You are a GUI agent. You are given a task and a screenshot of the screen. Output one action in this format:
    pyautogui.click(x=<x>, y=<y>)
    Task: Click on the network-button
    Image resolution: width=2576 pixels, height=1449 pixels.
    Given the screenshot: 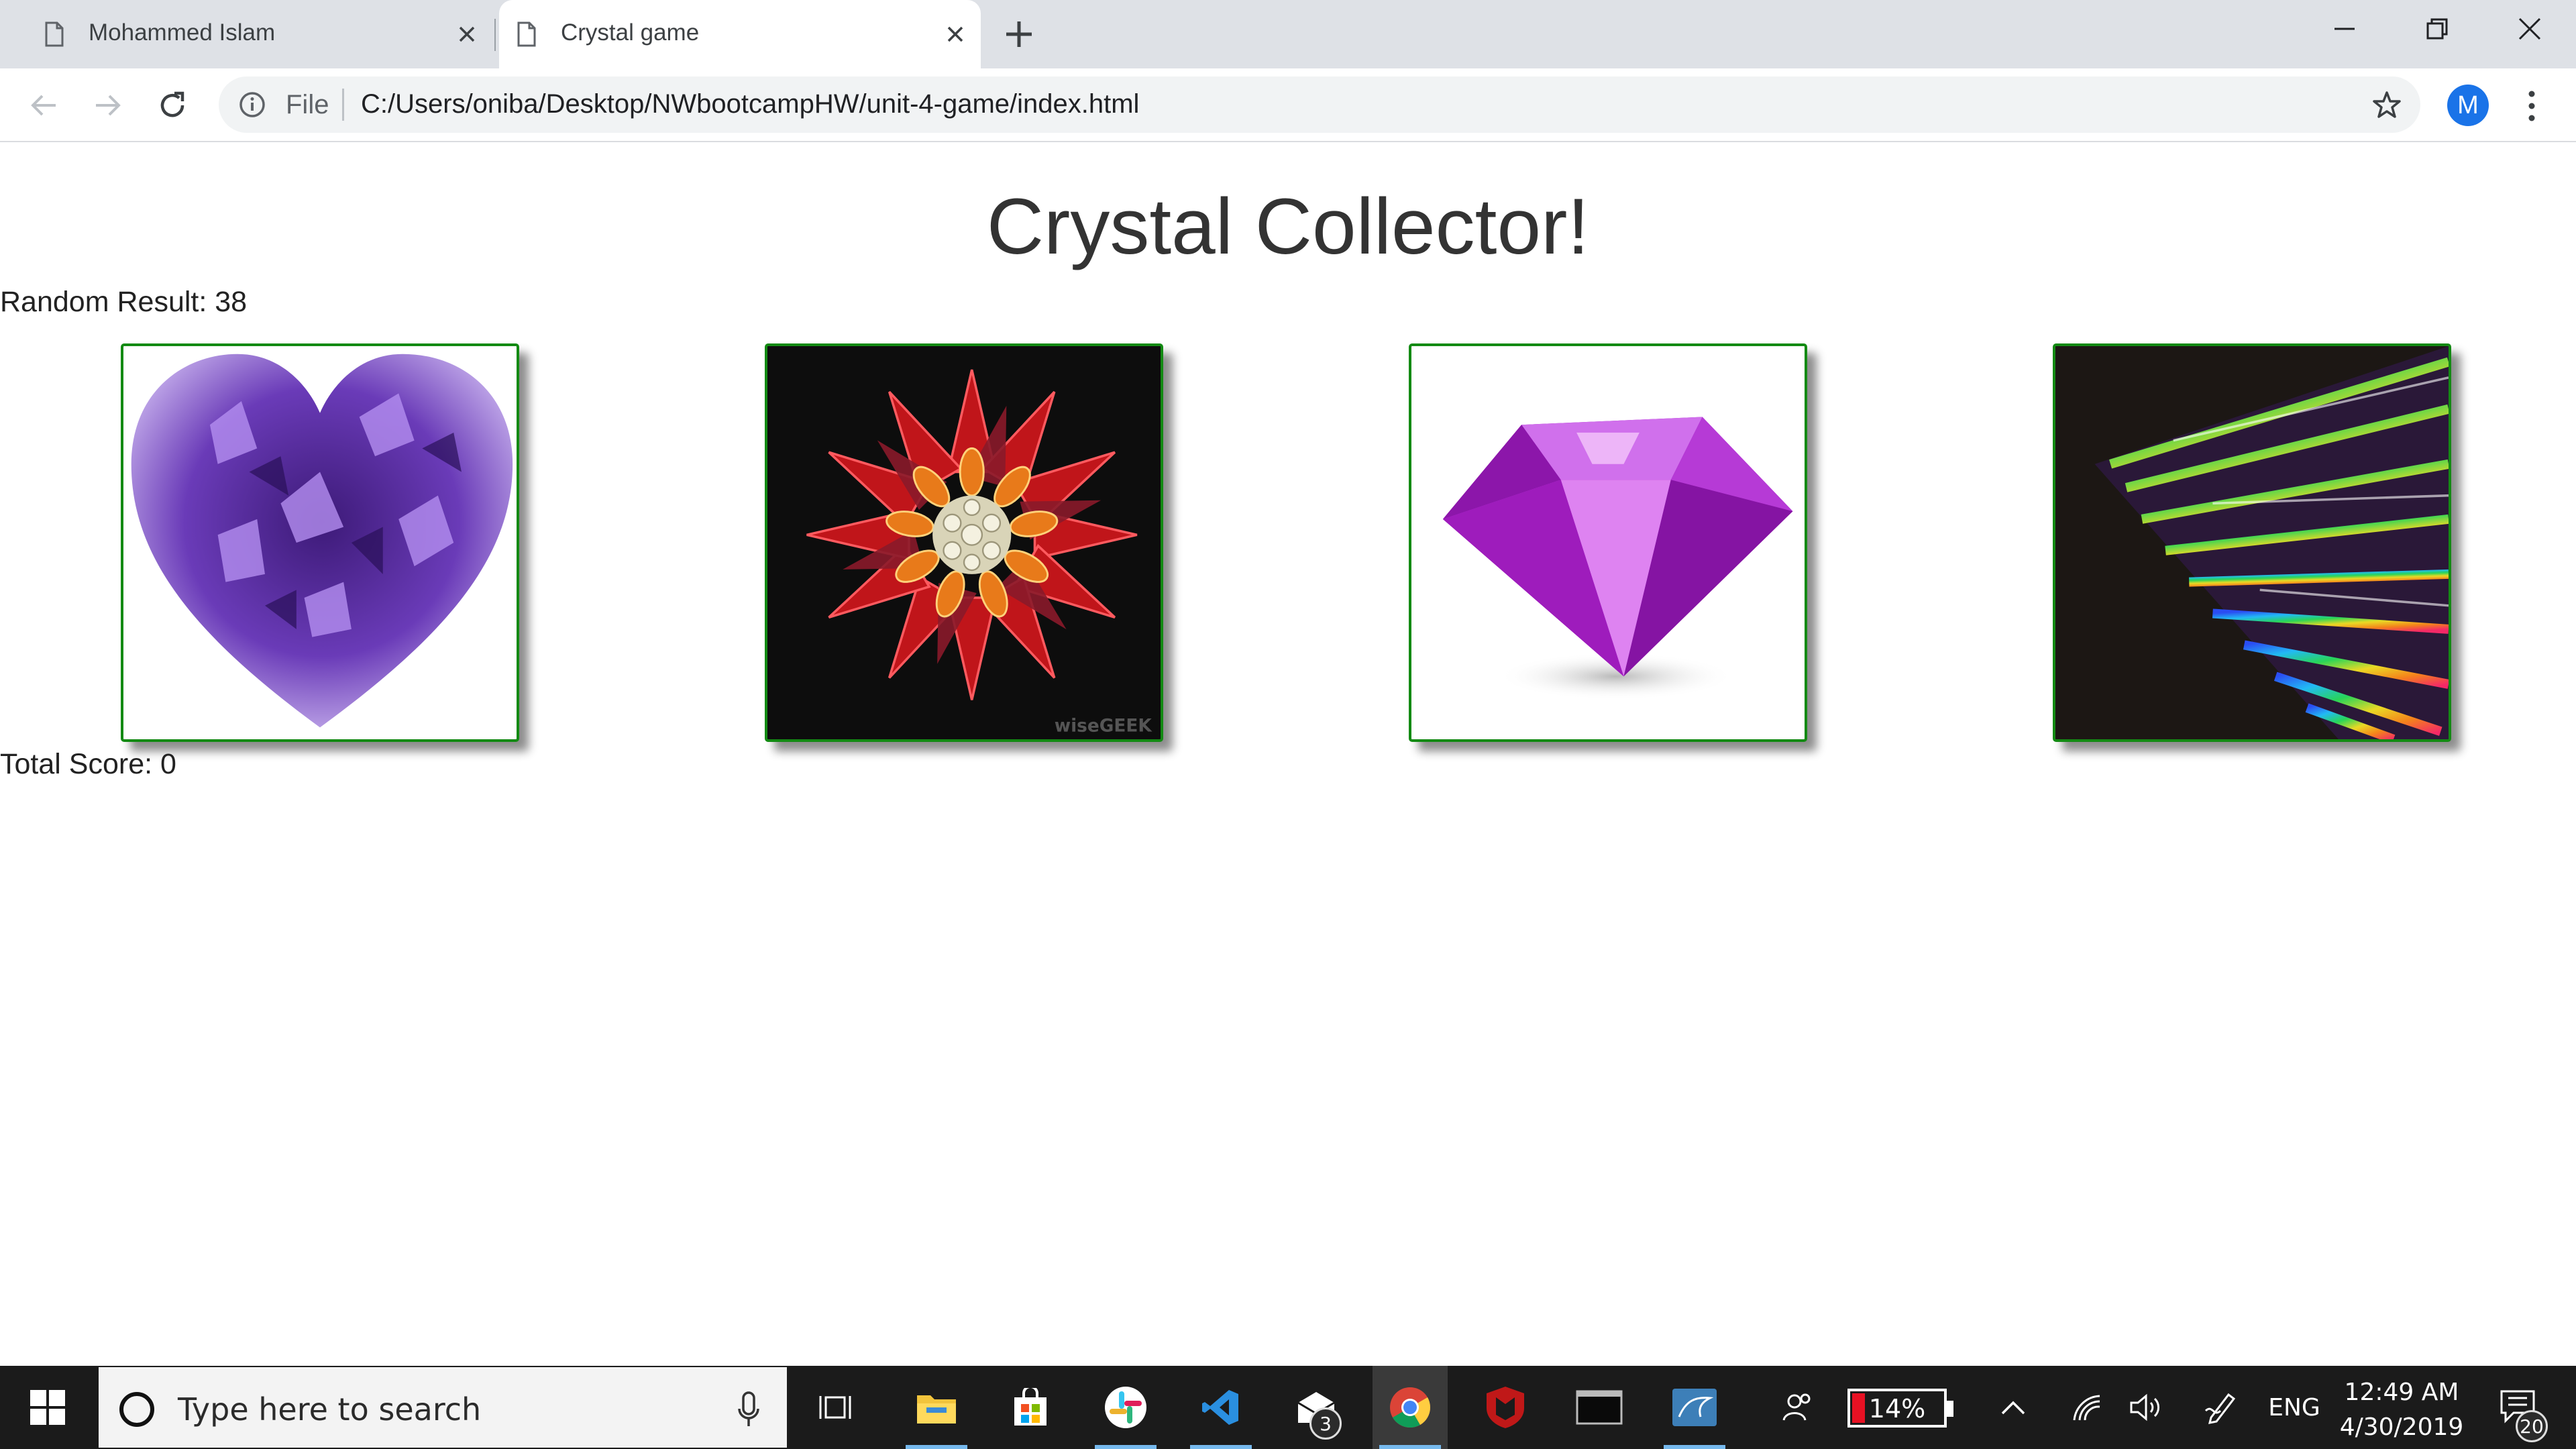 What is the action you would take?
    pyautogui.click(x=2086, y=1407)
    